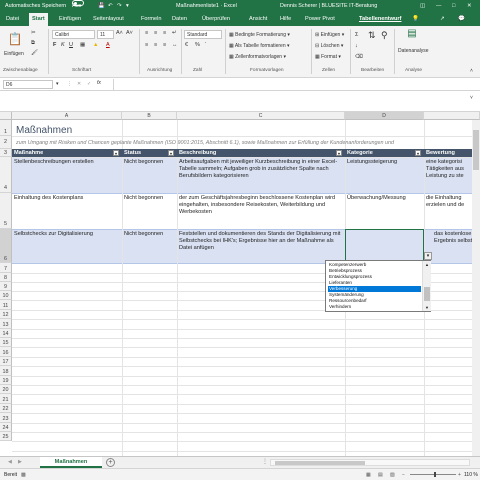 The width and height of the screenshot is (480, 480). What do you see at coordinates (258, 19) in the screenshot?
I see `tab-ansicht: Ansicht` at bounding box center [258, 19].